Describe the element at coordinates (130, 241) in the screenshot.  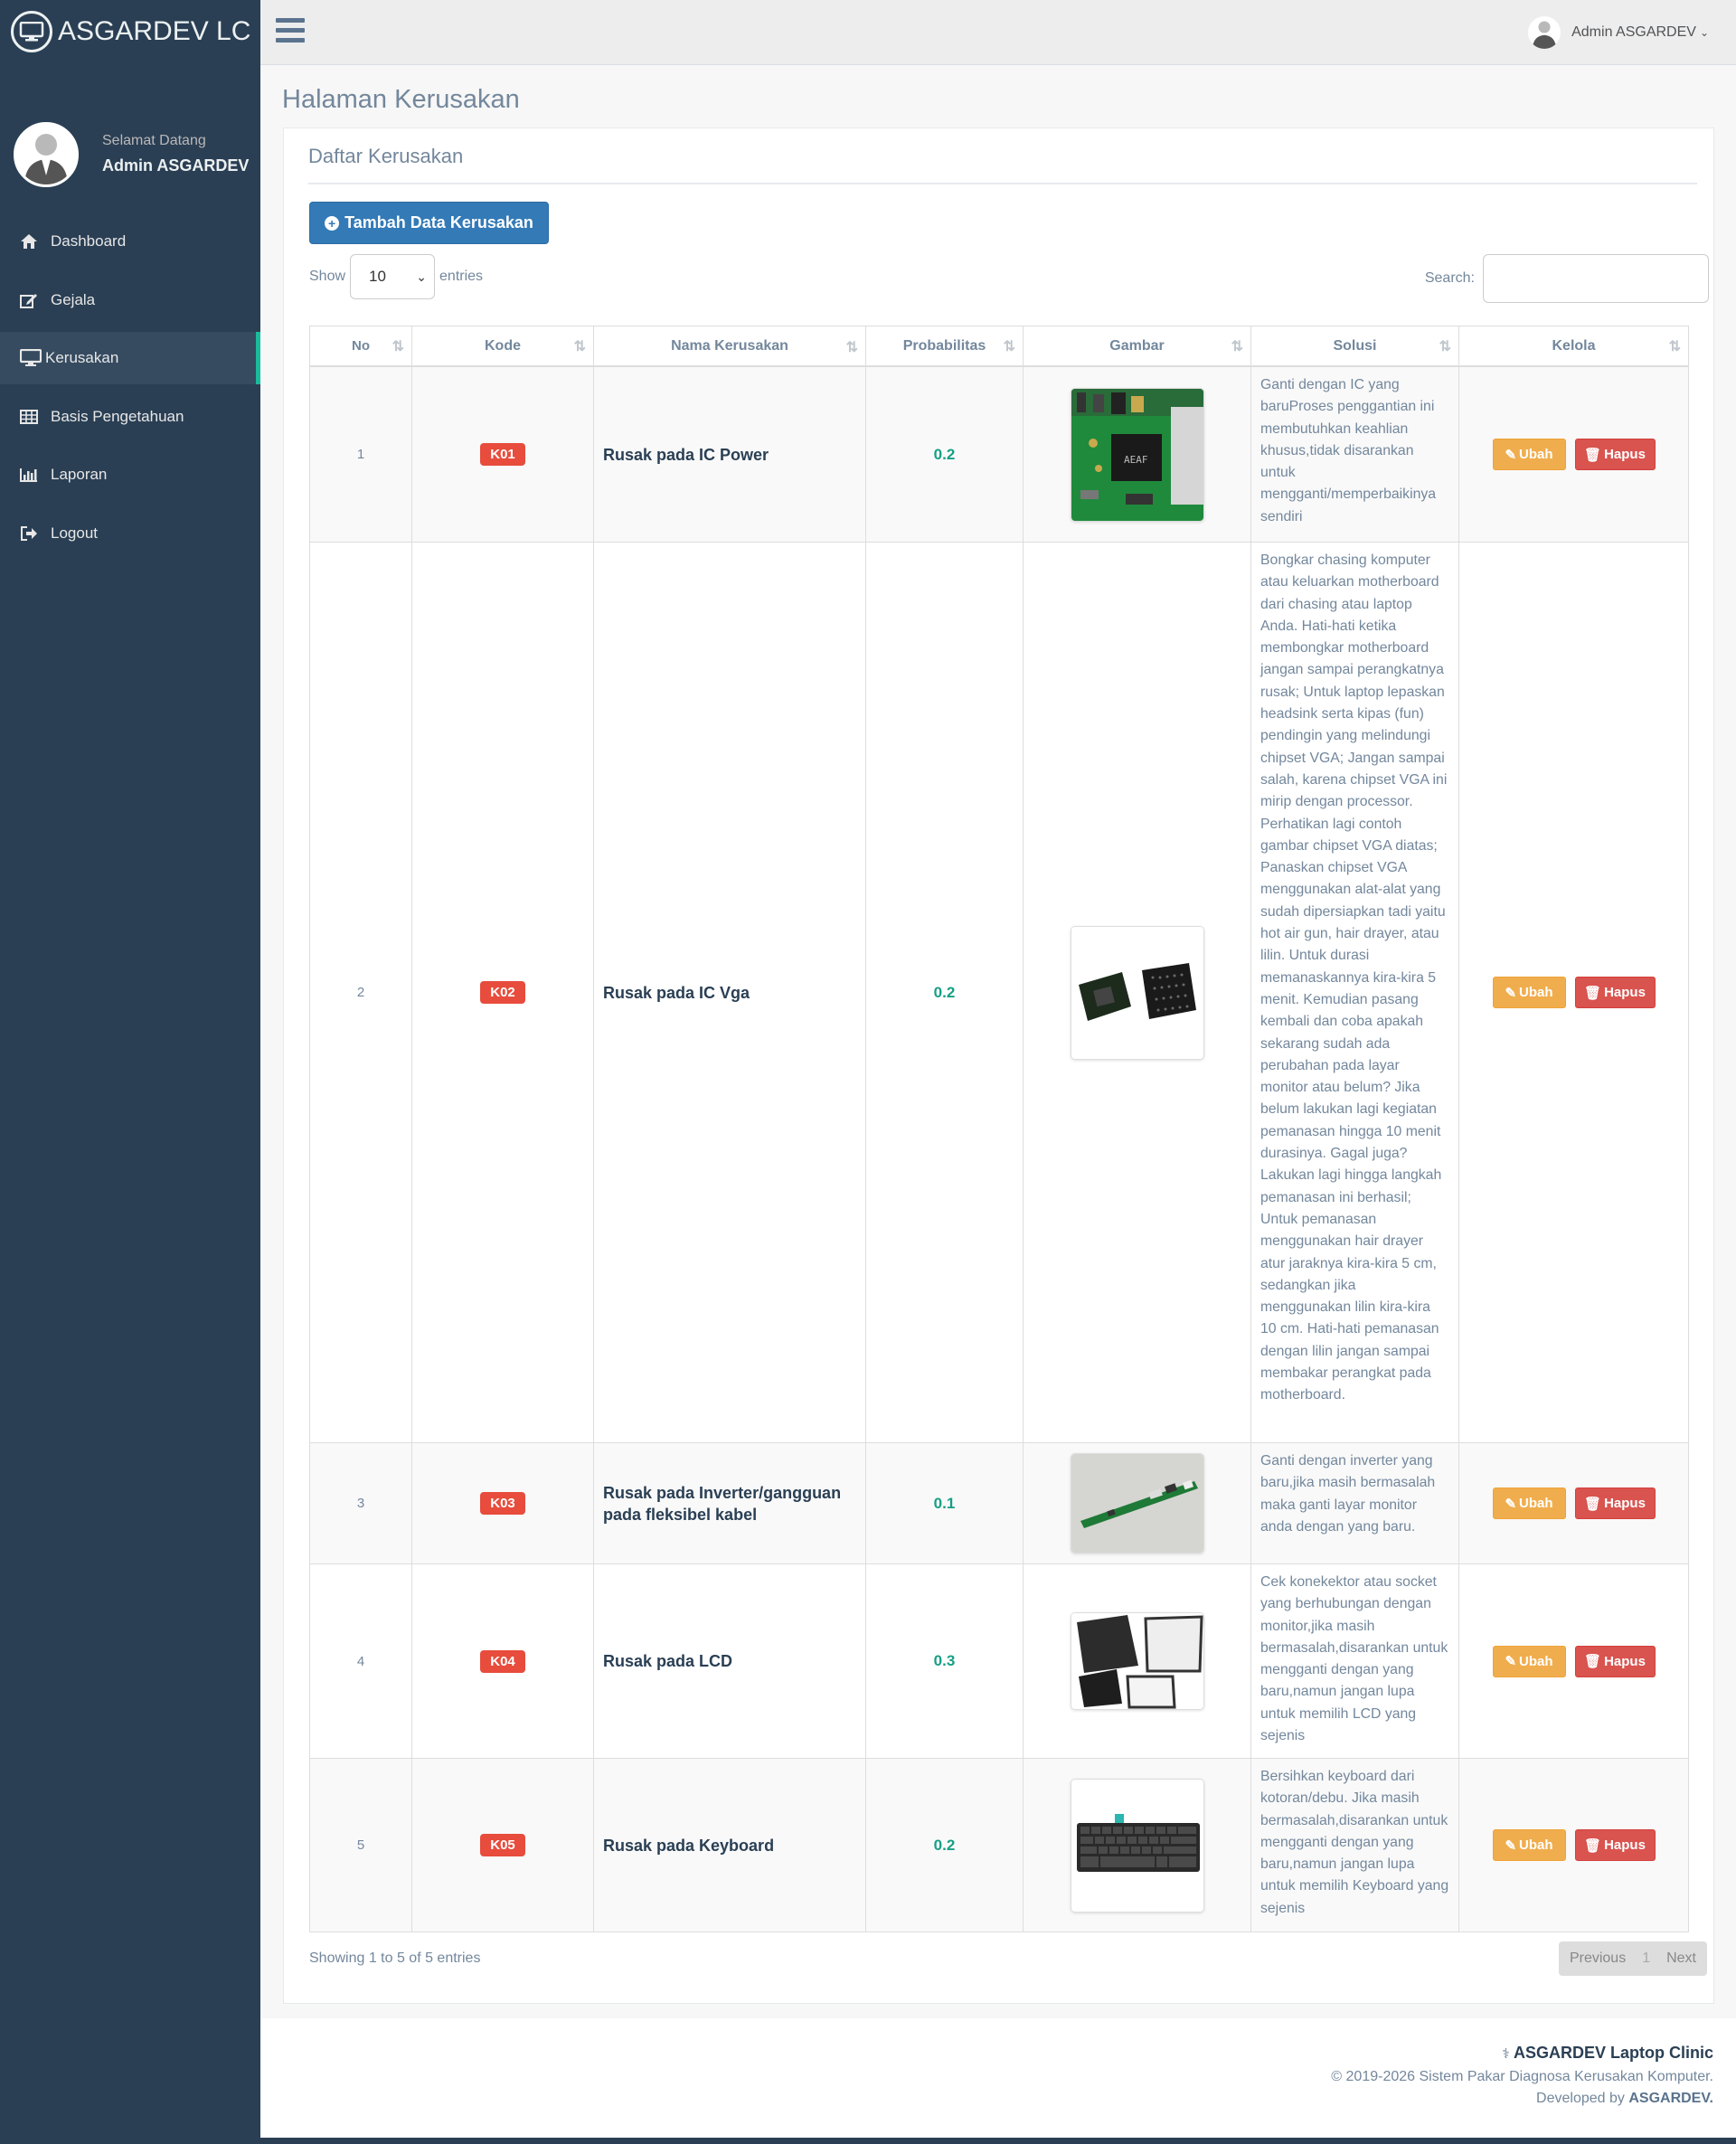
I see `sidebar-item-dashboard: Dashboard` at that location.